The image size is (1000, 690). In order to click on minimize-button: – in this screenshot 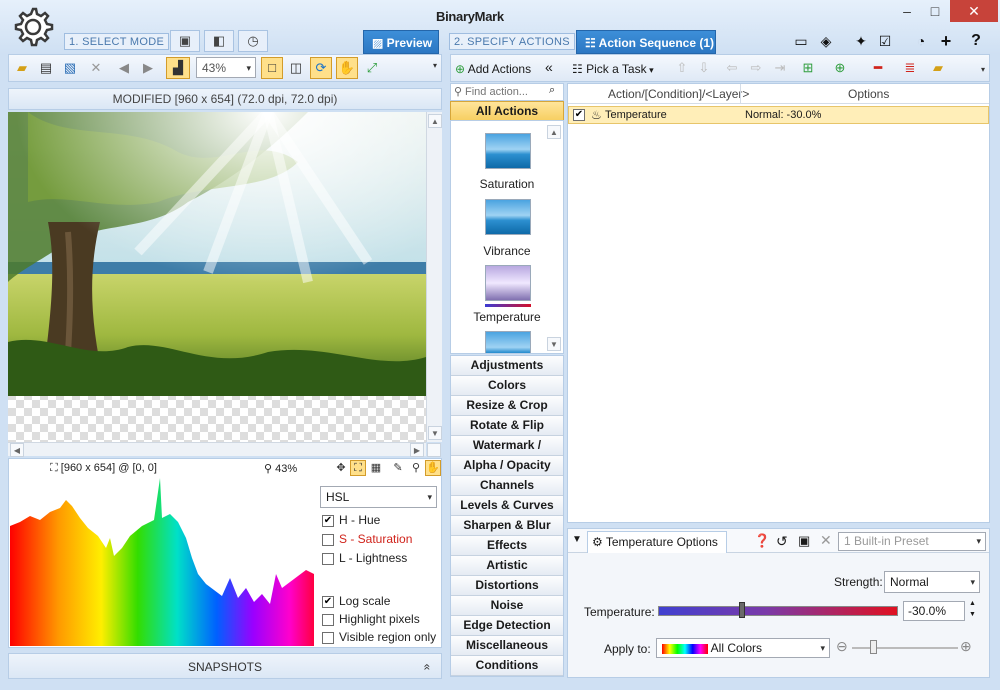, I will do `click(907, 11)`.